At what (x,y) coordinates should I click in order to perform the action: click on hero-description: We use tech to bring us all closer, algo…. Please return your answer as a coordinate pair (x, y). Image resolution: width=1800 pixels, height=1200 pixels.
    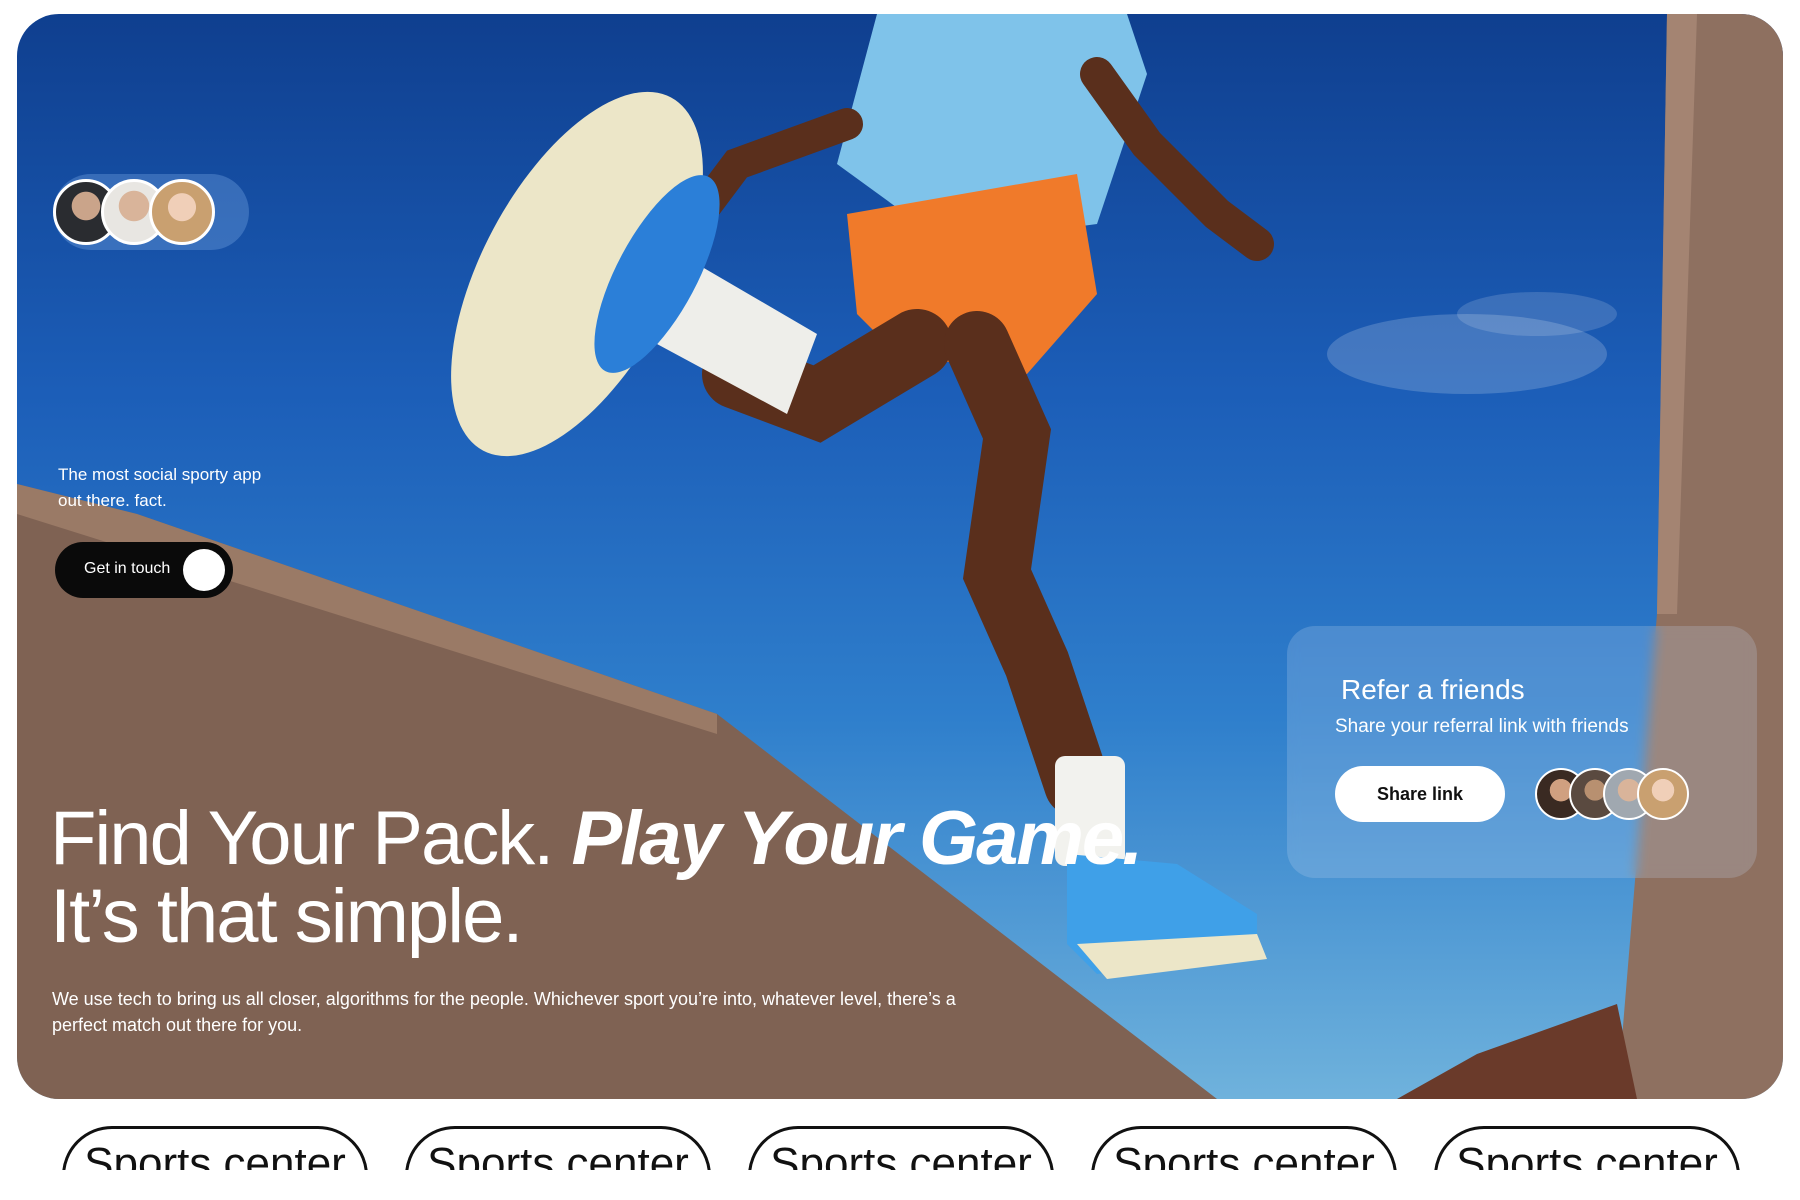
    Looking at the image, I should click on (504, 1012).